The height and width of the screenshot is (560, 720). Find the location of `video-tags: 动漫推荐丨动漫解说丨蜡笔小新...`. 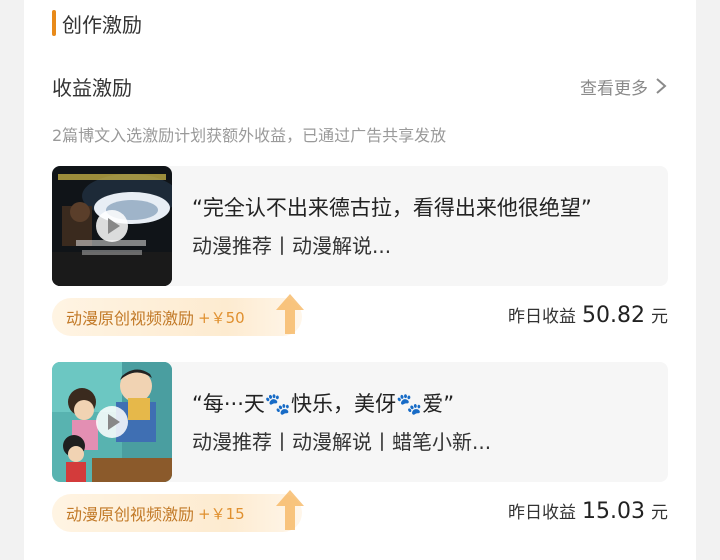

video-tags: 动漫推荐丨动漫解说丨蜡笔小新... is located at coordinates (342, 442).